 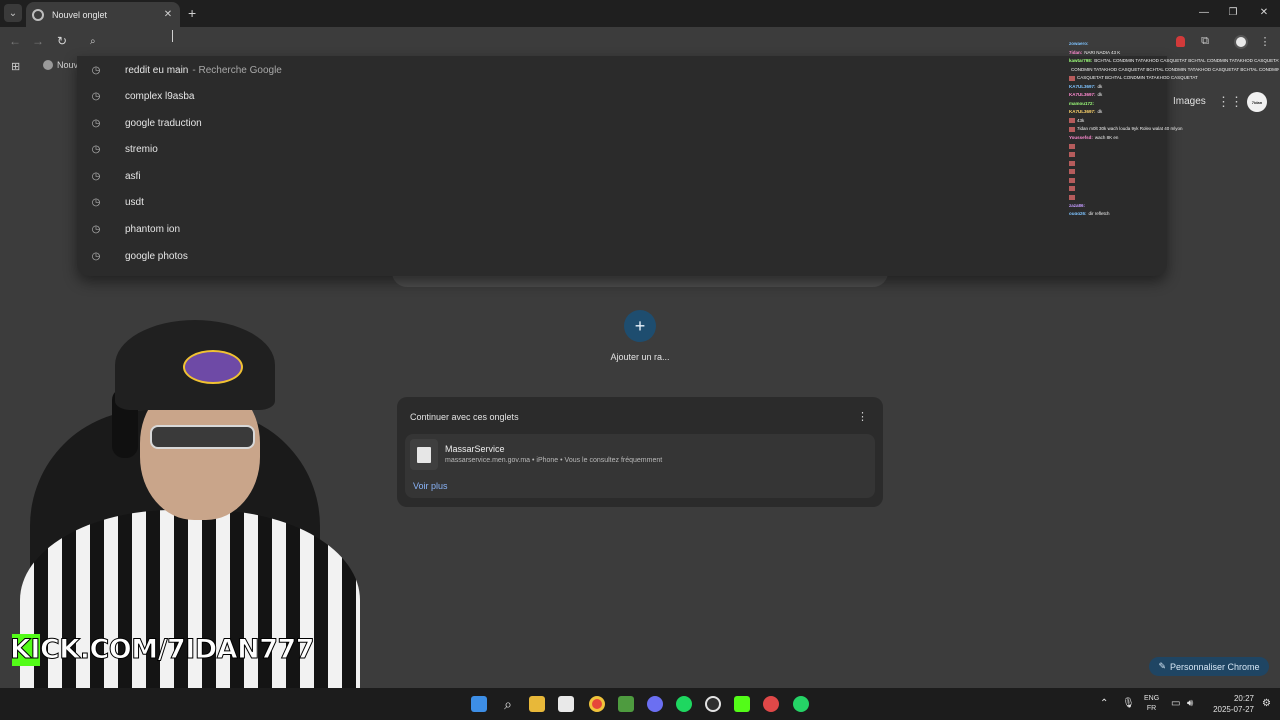 What do you see at coordinates (237, 70) in the screenshot?
I see `suggestion-suffix: - Recherche Google` at bounding box center [237, 70].